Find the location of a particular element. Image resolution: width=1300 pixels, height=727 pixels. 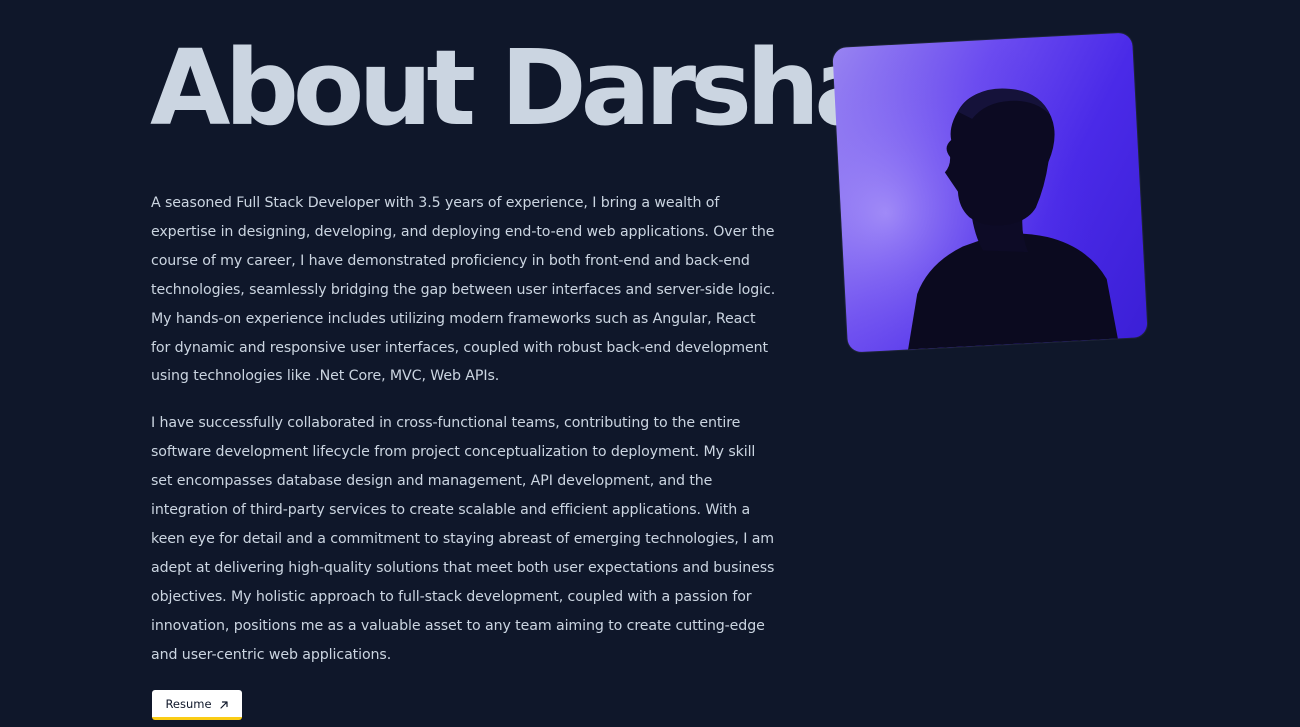

profile-photo is located at coordinates (990, 192).